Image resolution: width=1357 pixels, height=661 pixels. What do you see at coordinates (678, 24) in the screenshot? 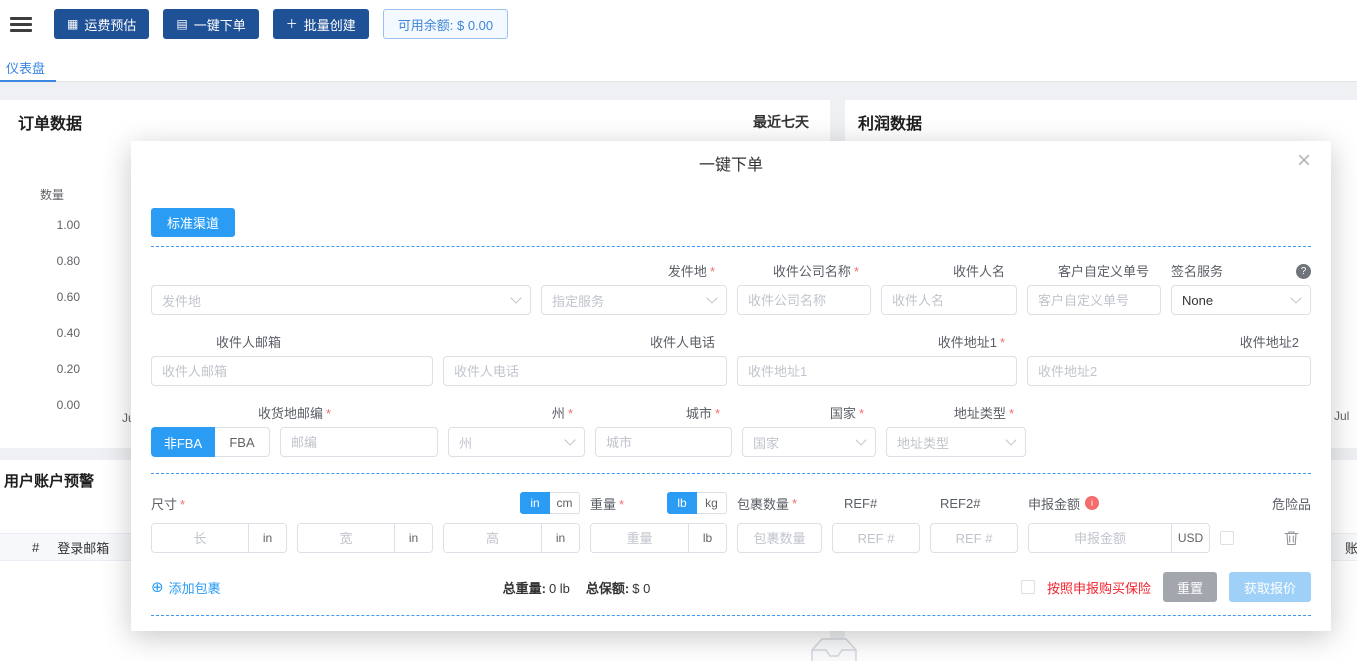
I see `top-toolbar: ▦ 运费预估 ▤ 一键下单 ＋ 批量创建 可用余额: $ 0.00` at bounding box center [678, 24].